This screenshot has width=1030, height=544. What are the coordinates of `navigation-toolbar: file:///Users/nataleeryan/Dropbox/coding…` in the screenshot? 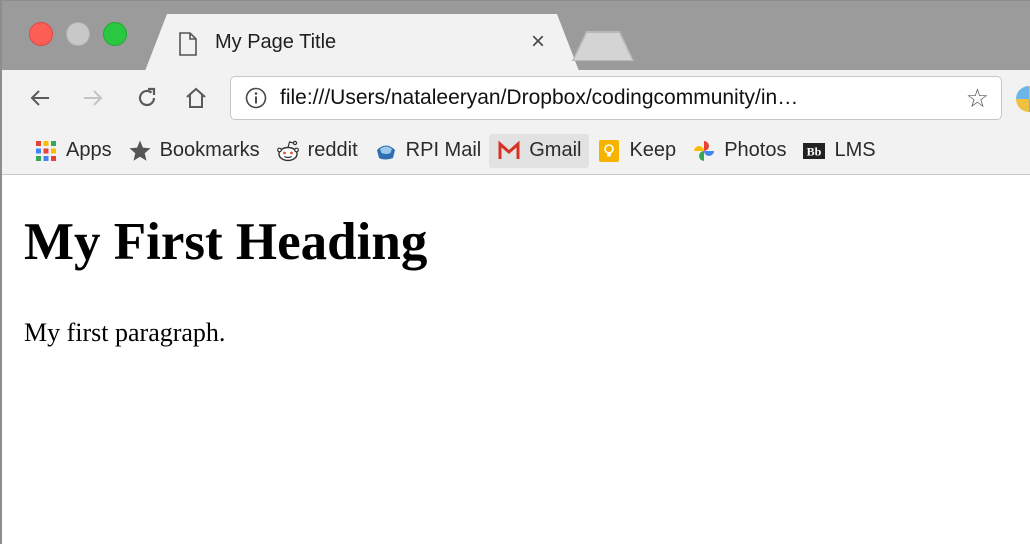 It's located at (516, 98).